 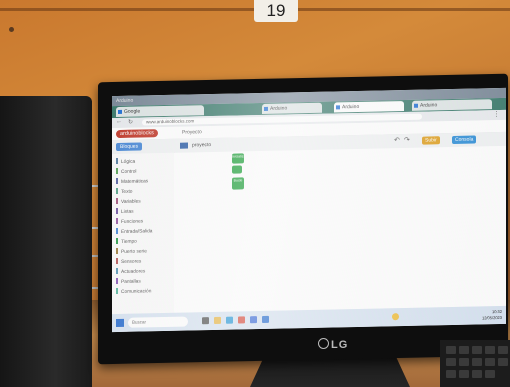 I want to click on taskbar-search: Buscar, so click(x=158, y=322).